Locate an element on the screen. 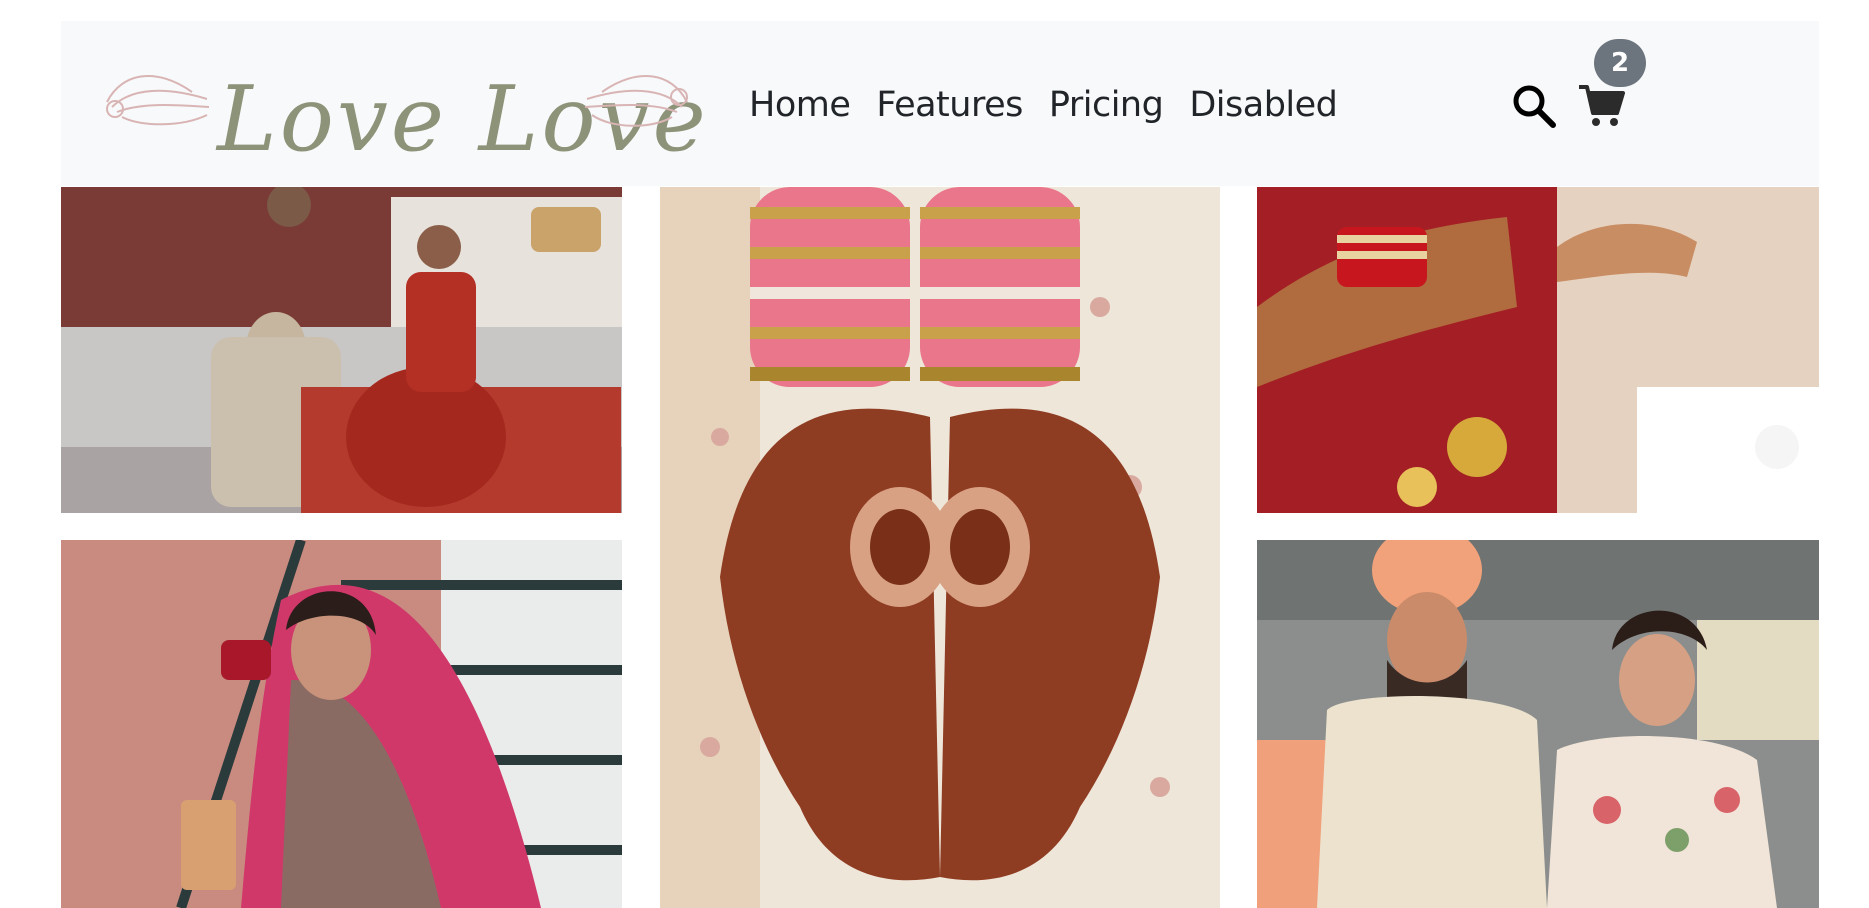 The width and height of the screenshot is (1869, 908). brand-logo: Love Love is located at coordinates (401, 121).